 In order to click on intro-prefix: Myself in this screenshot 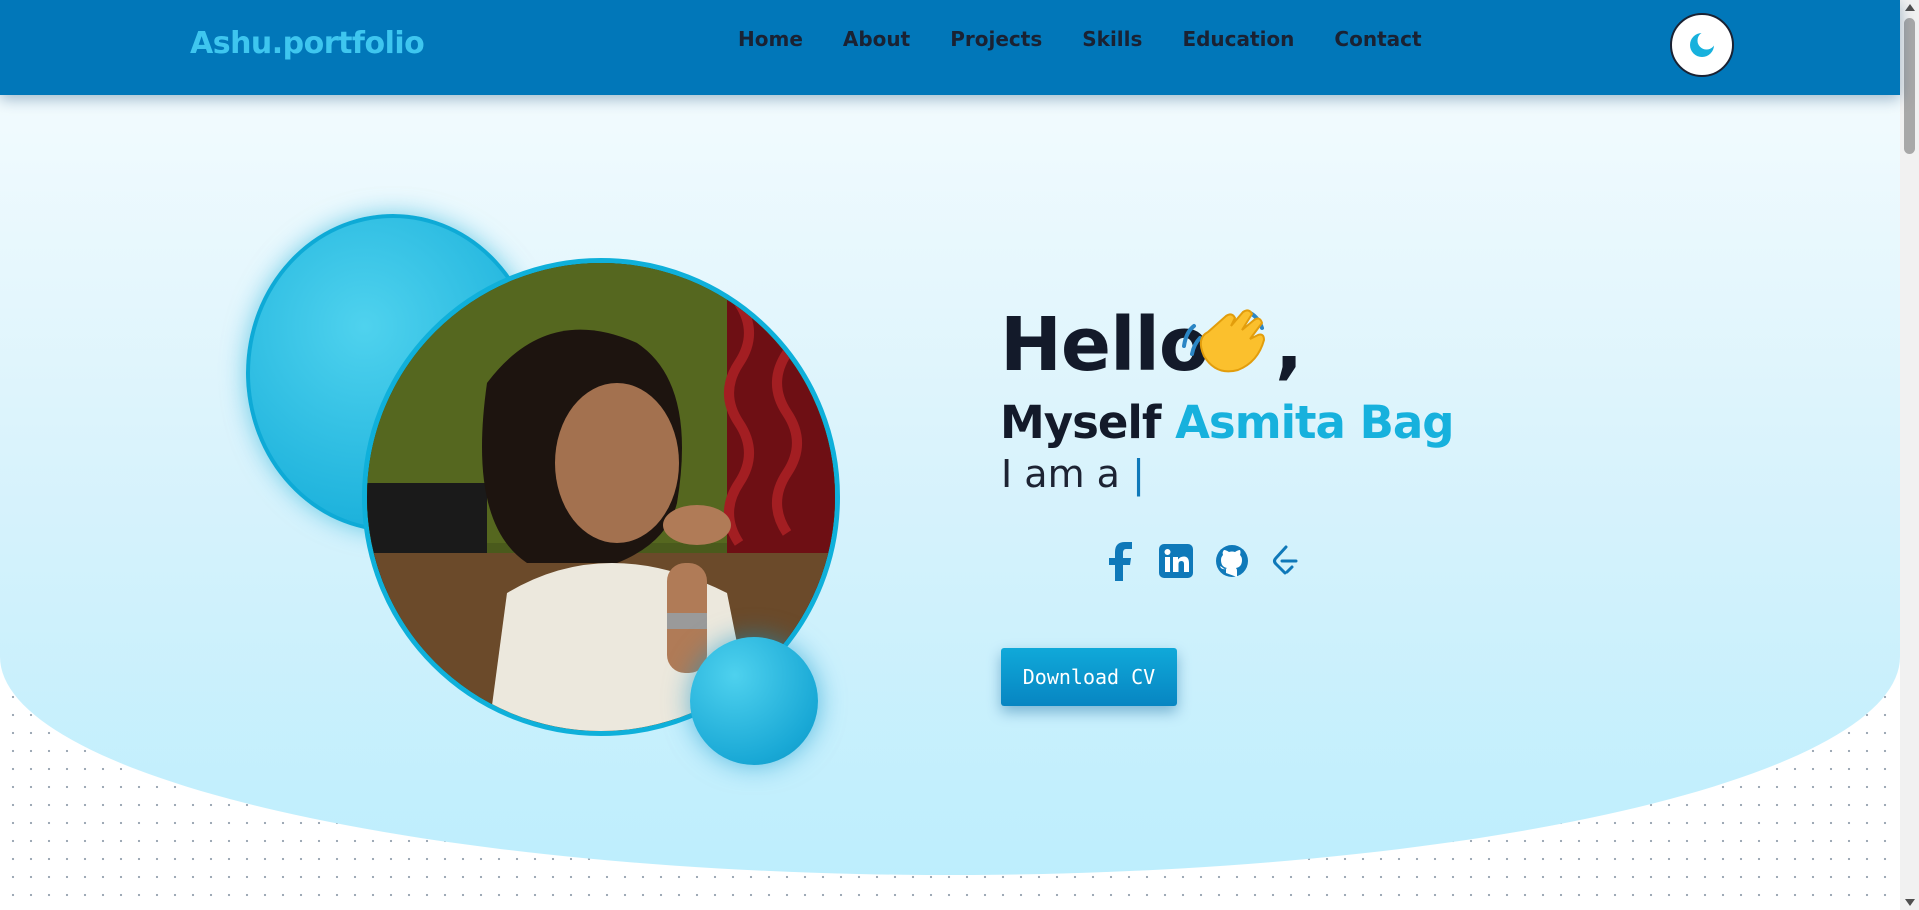, I will do `click(1080, 422)`.